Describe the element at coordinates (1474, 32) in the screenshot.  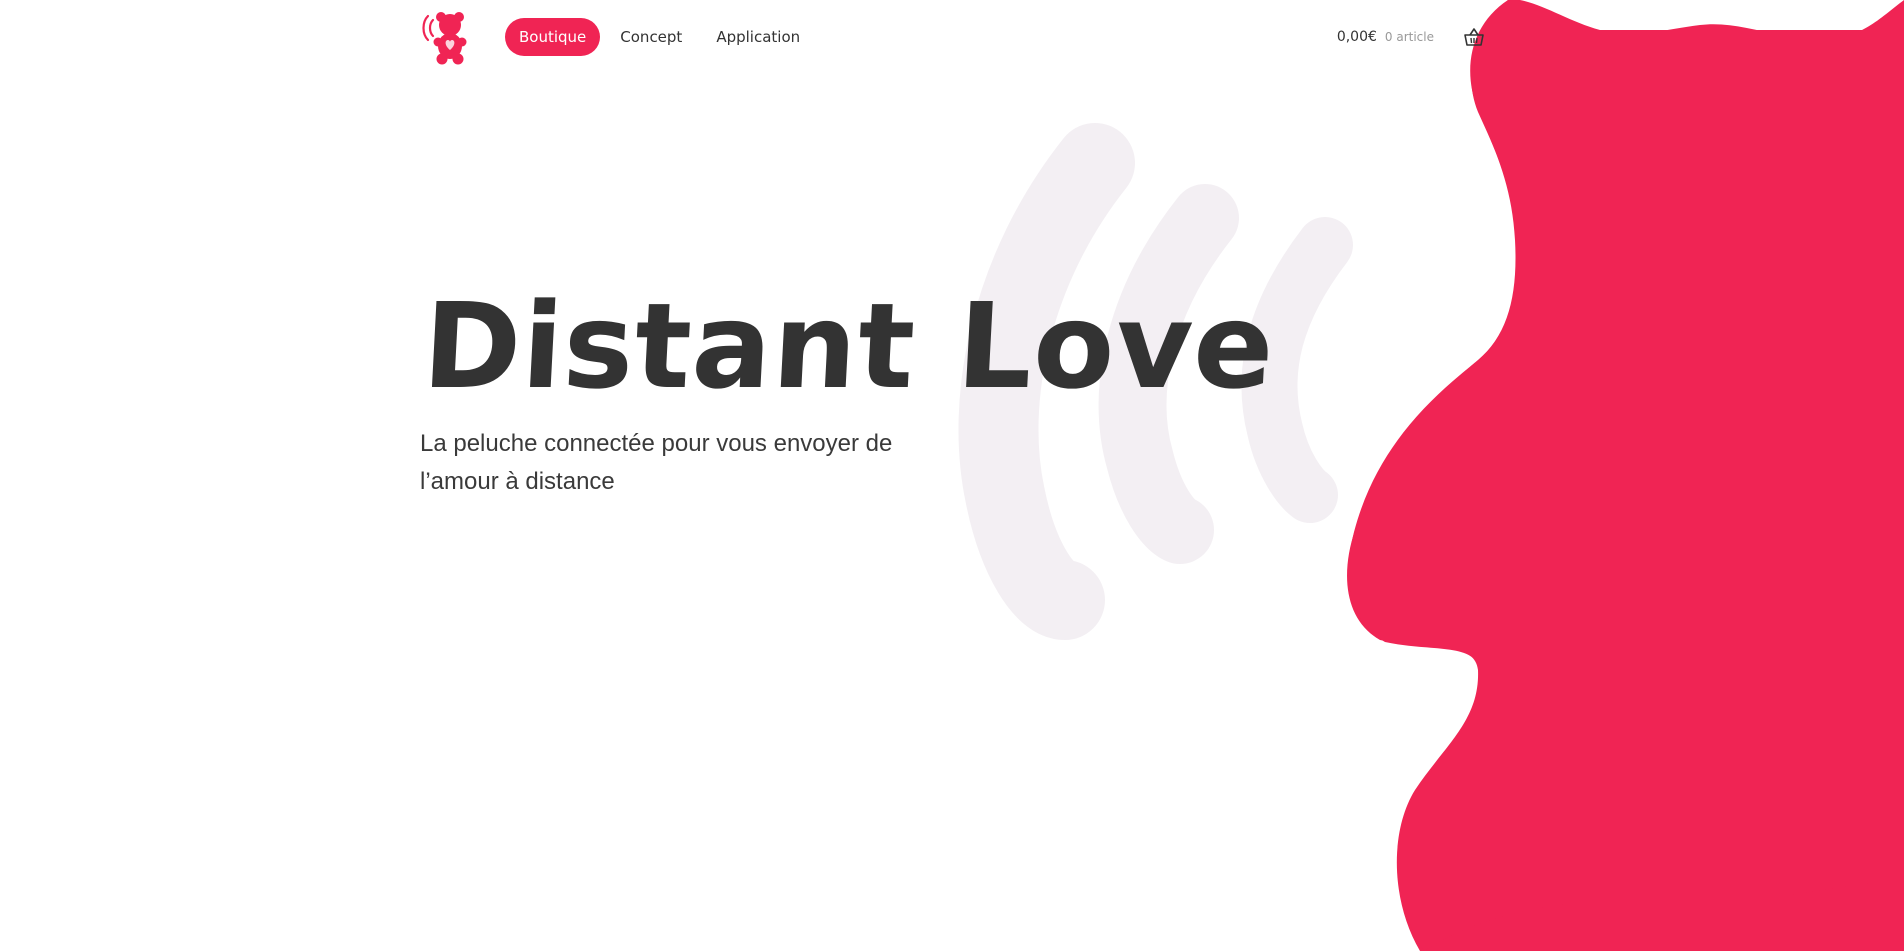
I see `basket-handle` at that location.